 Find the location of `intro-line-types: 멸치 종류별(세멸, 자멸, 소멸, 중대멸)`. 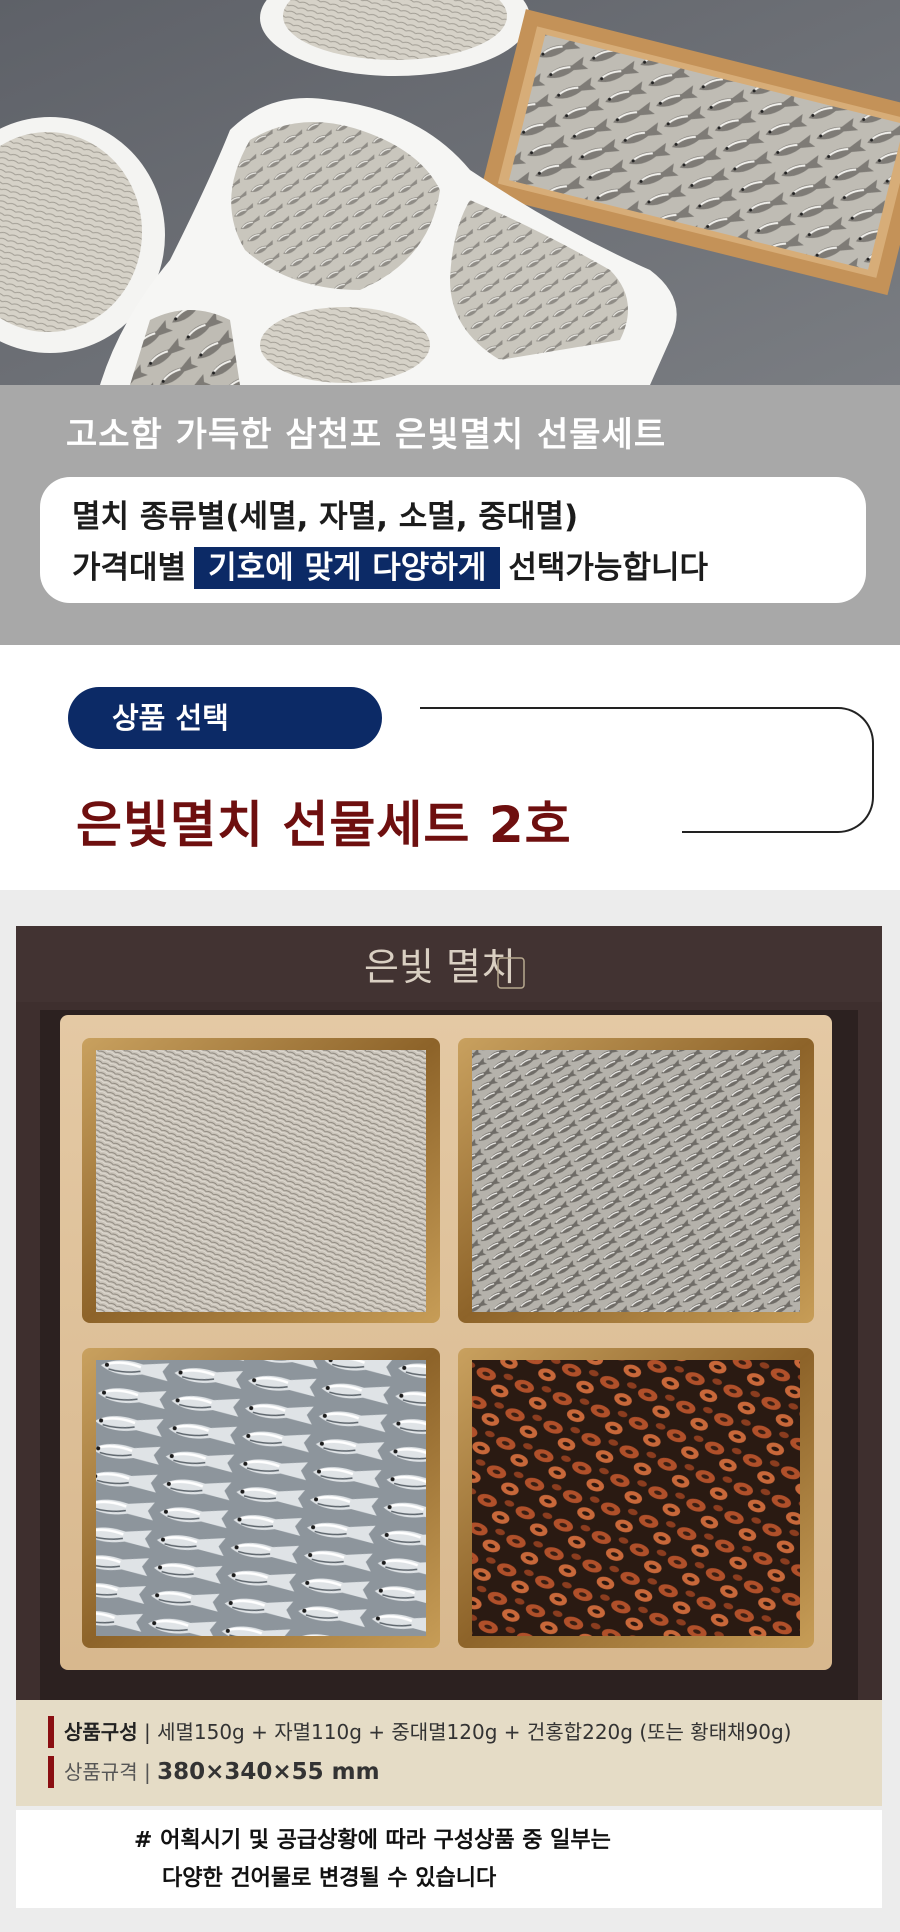

intro-line-types: 멸치 종류별(세멸, 자멸, 소멸, 중대멸) is located at coordinates (325, 517).